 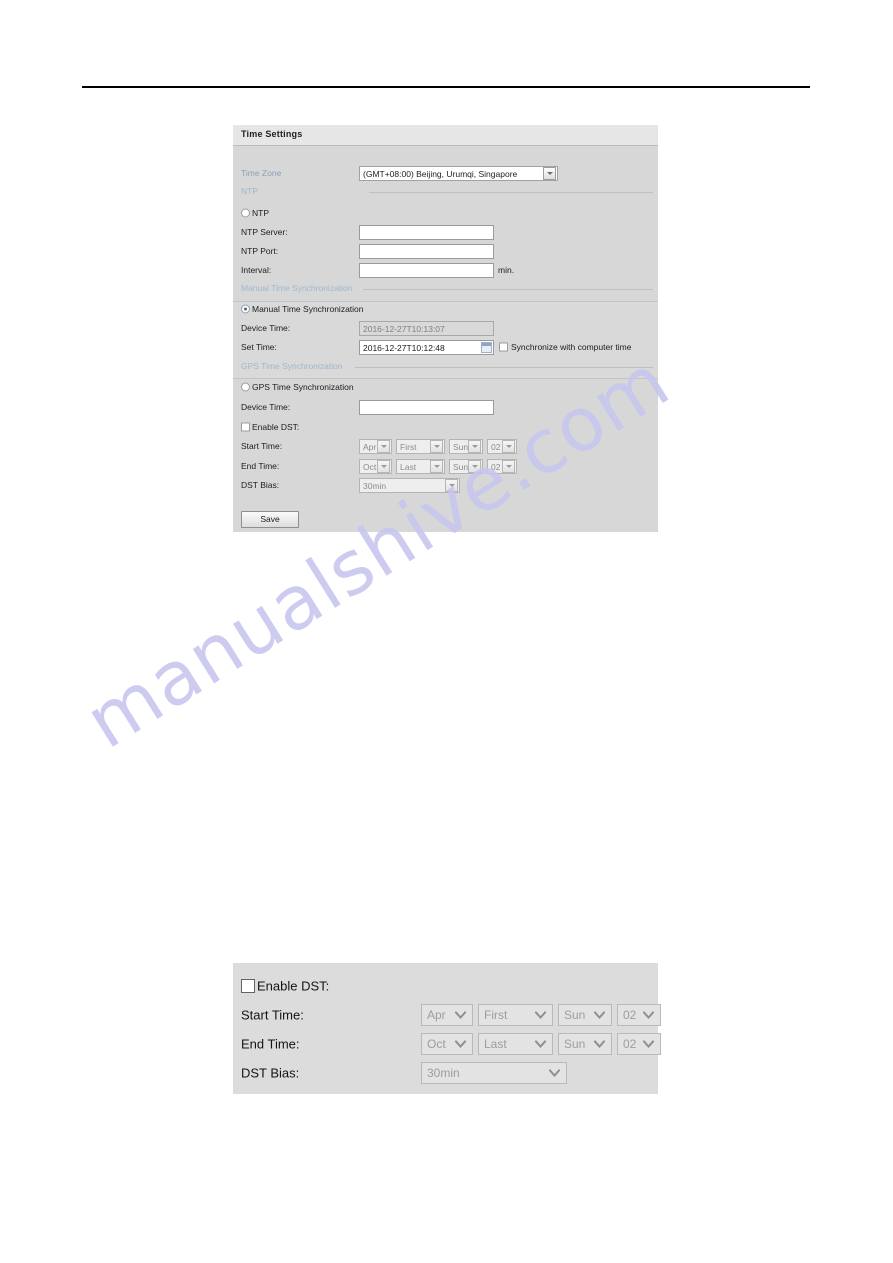 I want to click on ntp-server-label: NTP Server:, so click(x=264, y=232).